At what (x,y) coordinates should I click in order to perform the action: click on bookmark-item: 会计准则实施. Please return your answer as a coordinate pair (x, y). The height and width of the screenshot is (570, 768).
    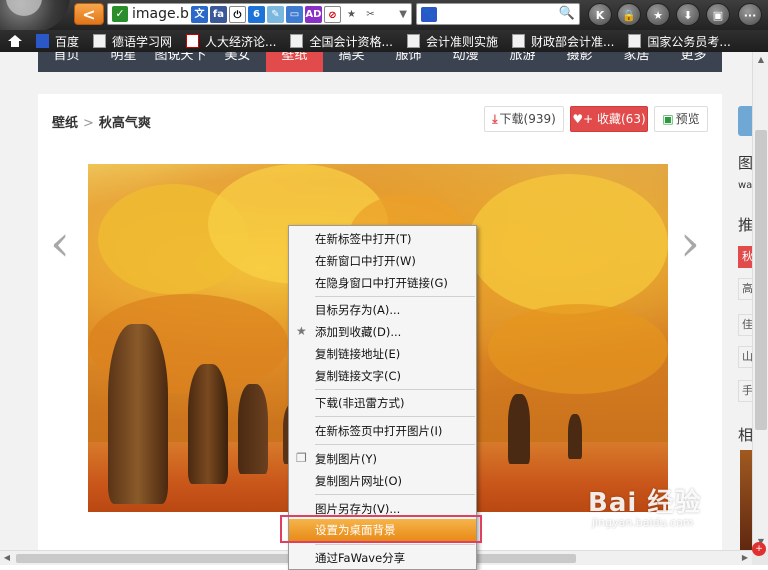
    Looking at the image, I should click on (452, 41).